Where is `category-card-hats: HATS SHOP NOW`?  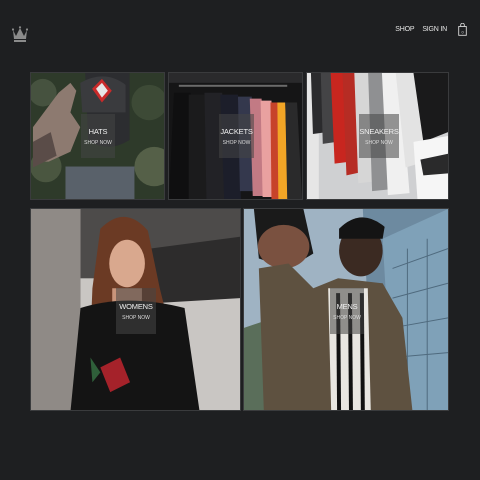
category-card-hats: HATS SHOP NOW is located at coordinates (97, 136).